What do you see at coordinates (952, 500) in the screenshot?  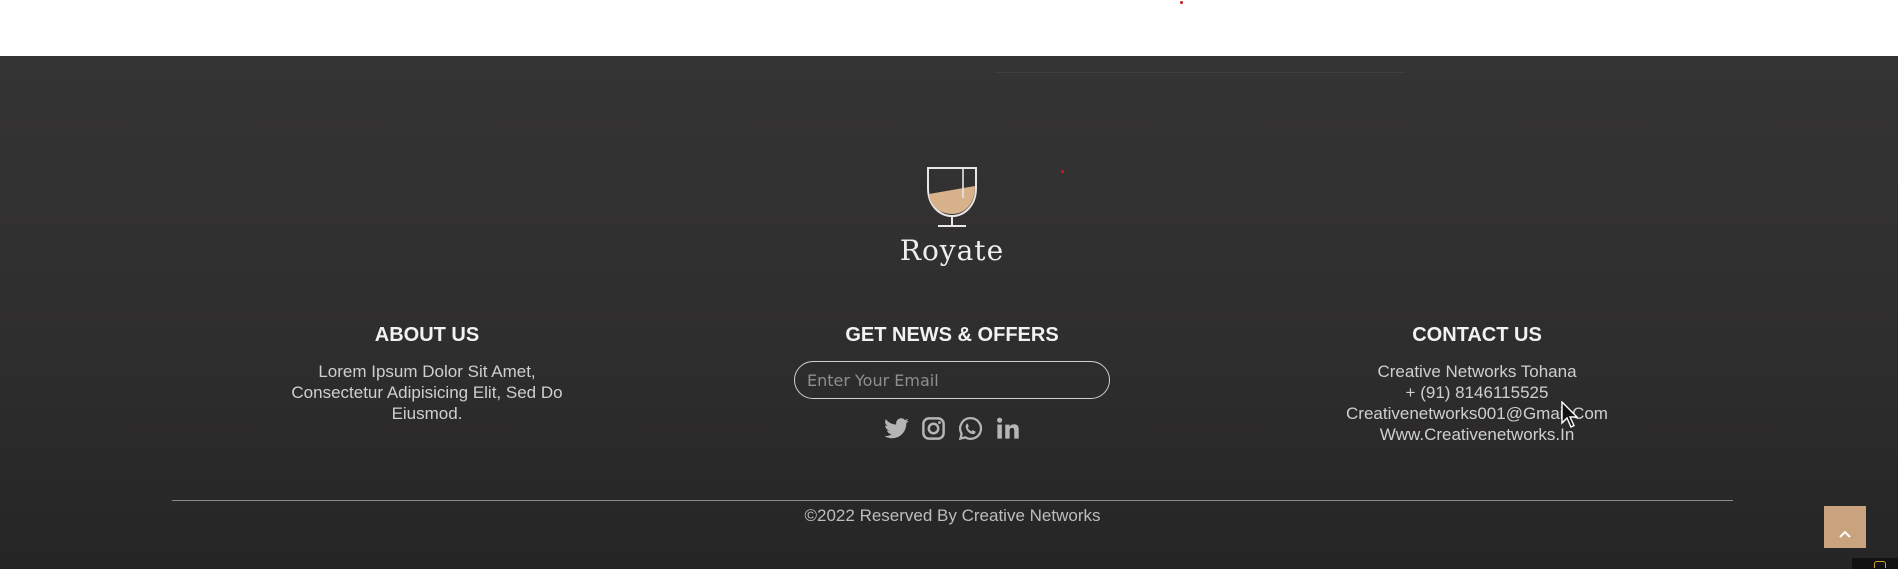 I see `footer-divider` at bounding box center [952, 500].